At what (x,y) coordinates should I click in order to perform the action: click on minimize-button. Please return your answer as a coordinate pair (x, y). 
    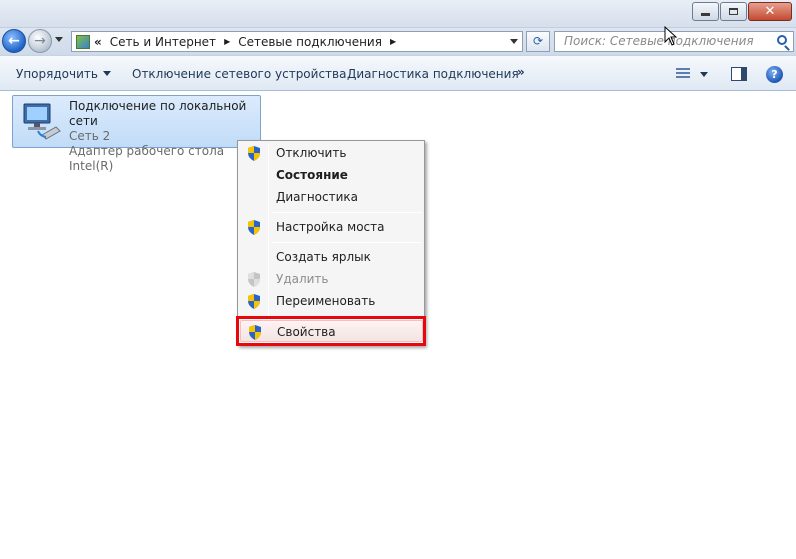
    Looking at the image, I should click on (705, 11).